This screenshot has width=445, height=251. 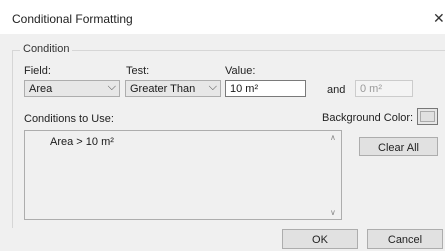 What do you see at coordinates (384, 88) in the screenshot?
I see `value2-input: 0 m²` at bounding box center [384, 88].